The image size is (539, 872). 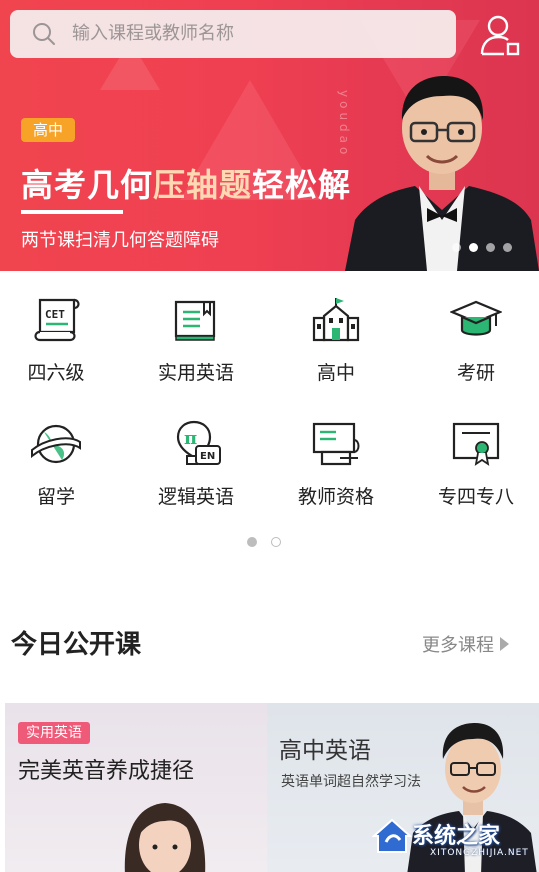 What do you see at coordinates (56, 444) in the screenshot?
I see `globe-icon` at bounding box center [56, 444].